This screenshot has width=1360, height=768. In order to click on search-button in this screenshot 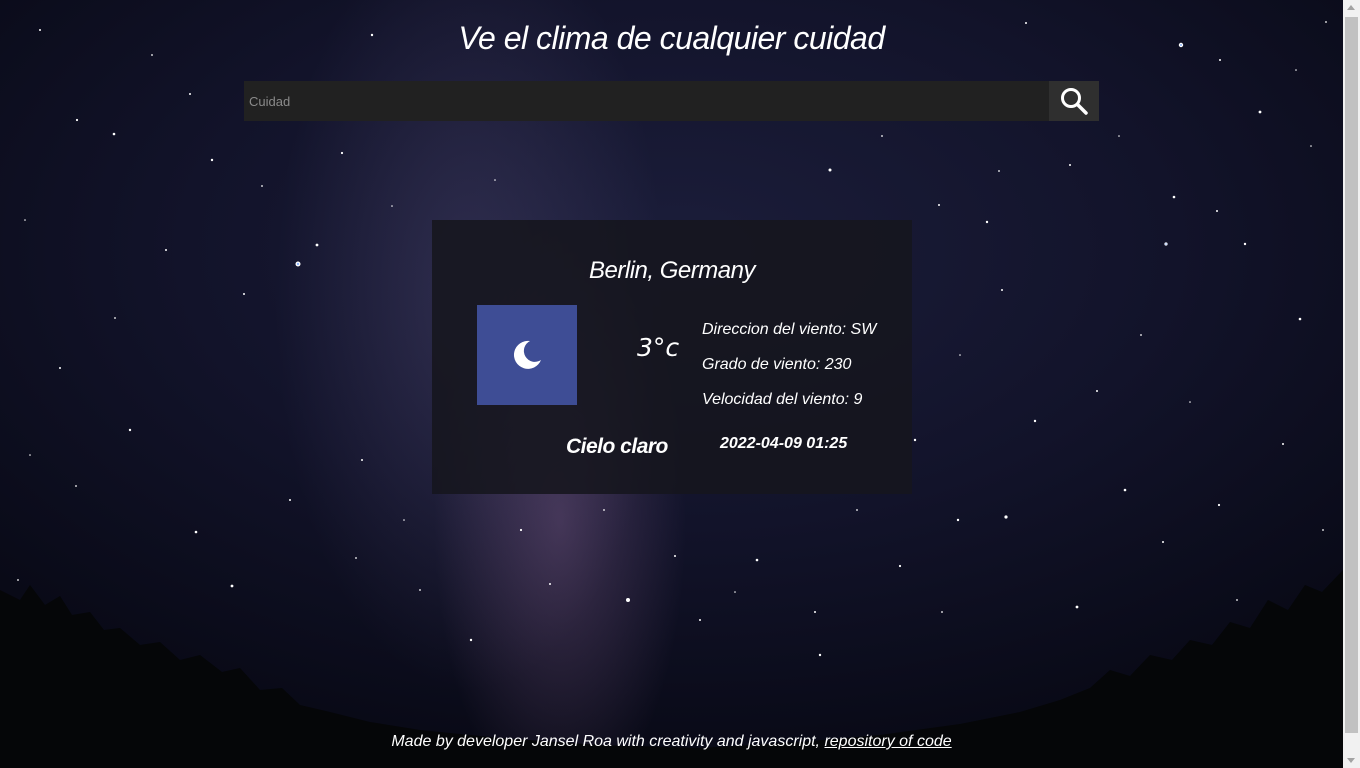, I will do `click(1074, 101)`.